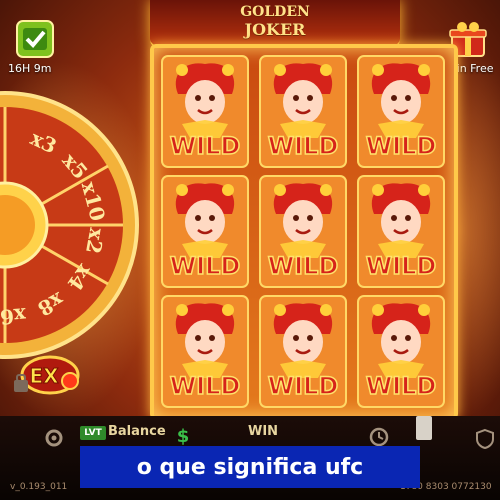 This screenshot has width=500, height=500. What do you see at coordinates (93, 433) in the screenshot?
I see `balance-chip: LVT` at bounding box center [93, 433].